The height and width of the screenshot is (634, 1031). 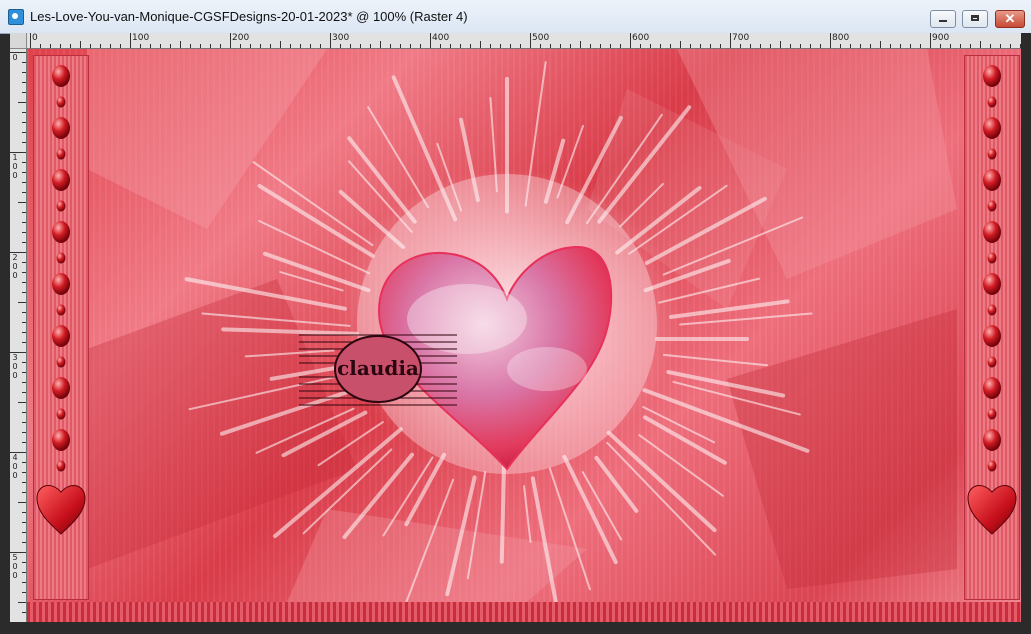 I want to click on ruler-label: 800, so click(x=841, y=38).